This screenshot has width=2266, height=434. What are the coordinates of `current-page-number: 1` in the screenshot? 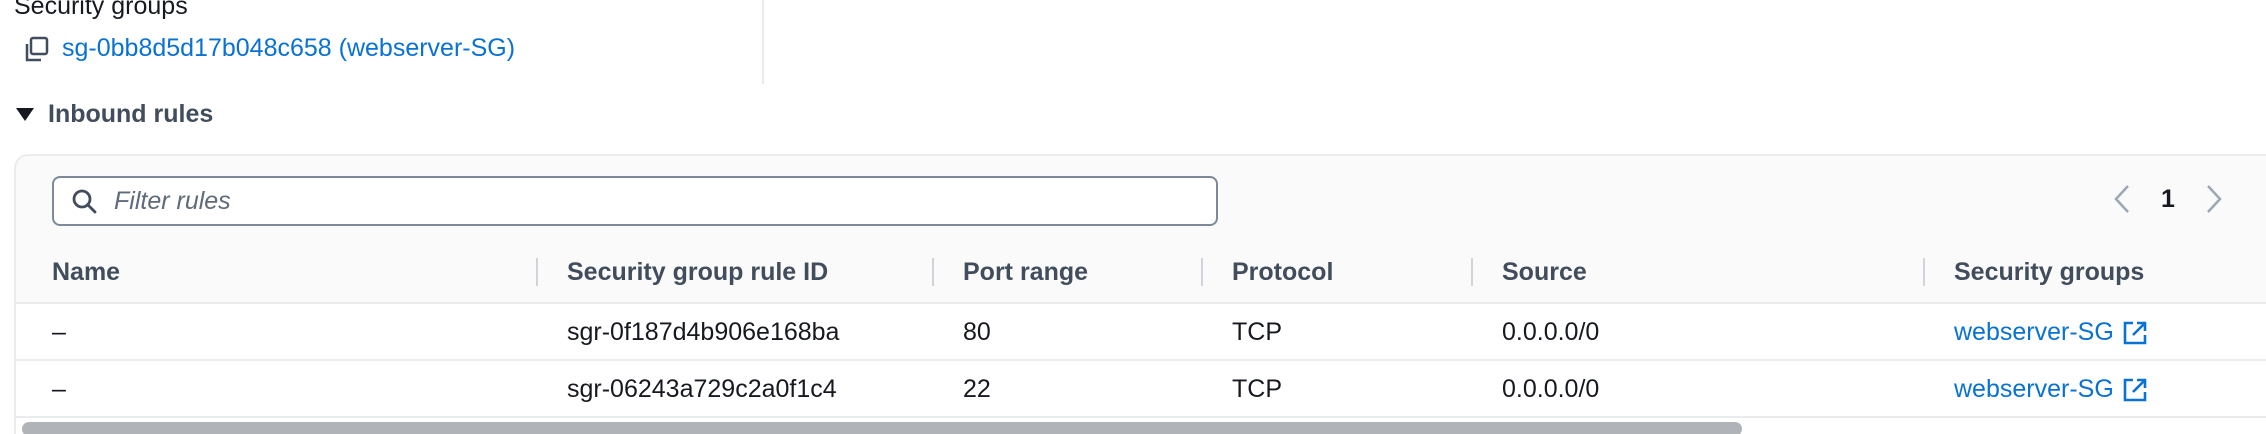 It's located at (2168, 199).